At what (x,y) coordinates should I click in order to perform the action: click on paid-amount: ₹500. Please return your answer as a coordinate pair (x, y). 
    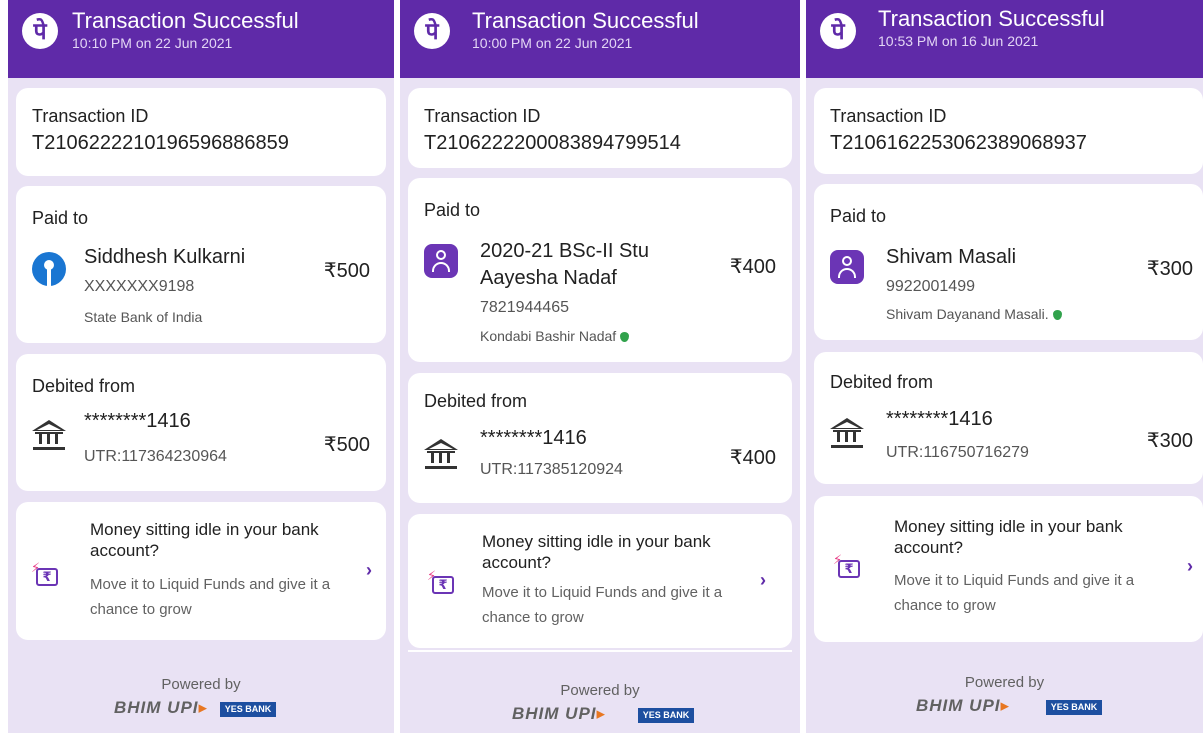
    Looking at the image, I should click on (346, 271).